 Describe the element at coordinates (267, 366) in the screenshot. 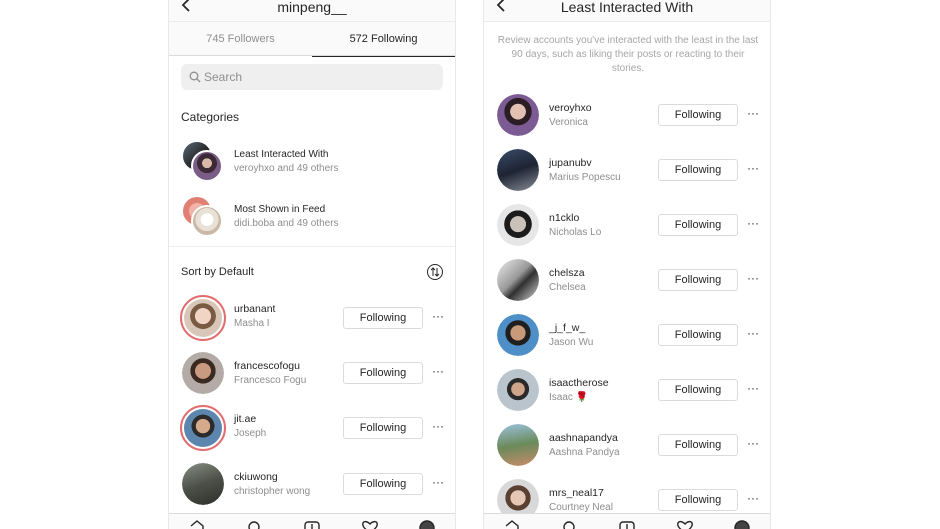

I see `username: francescofogu` at that location.